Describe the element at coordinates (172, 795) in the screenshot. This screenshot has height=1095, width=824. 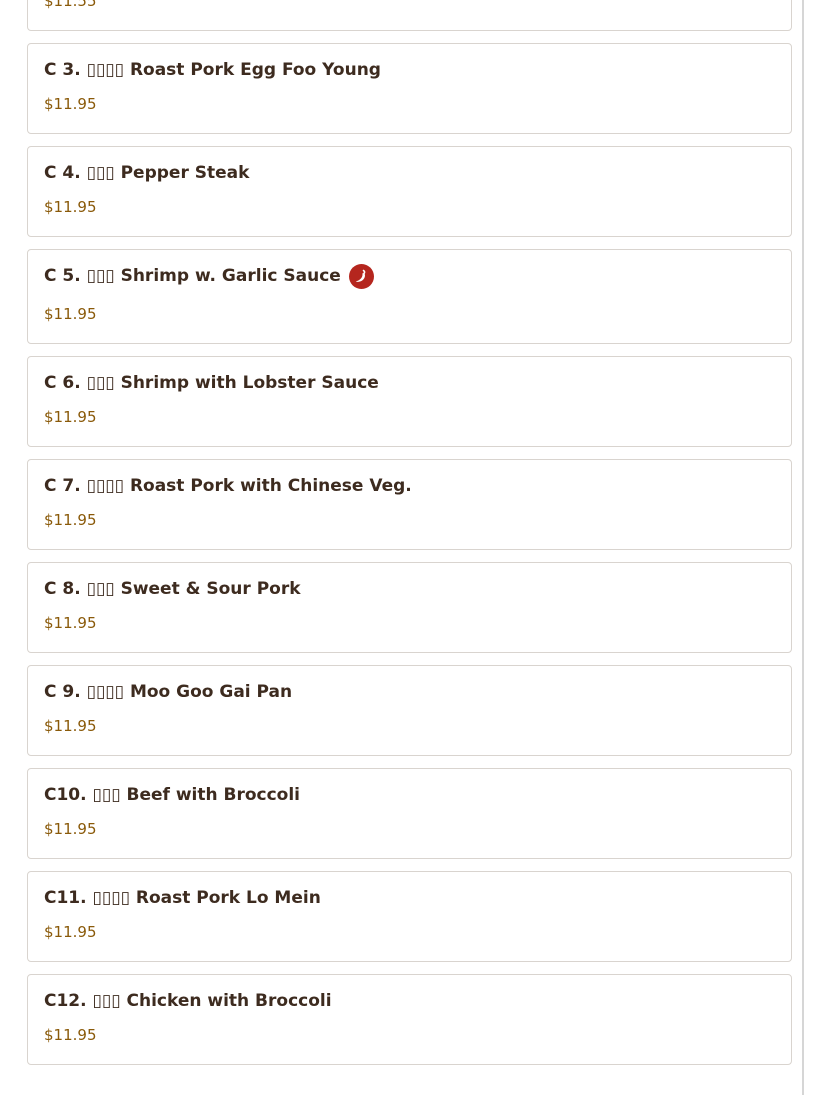
I see `menu-item-name: C10. ▯▯▯ Beef with Broccoli` at that location.